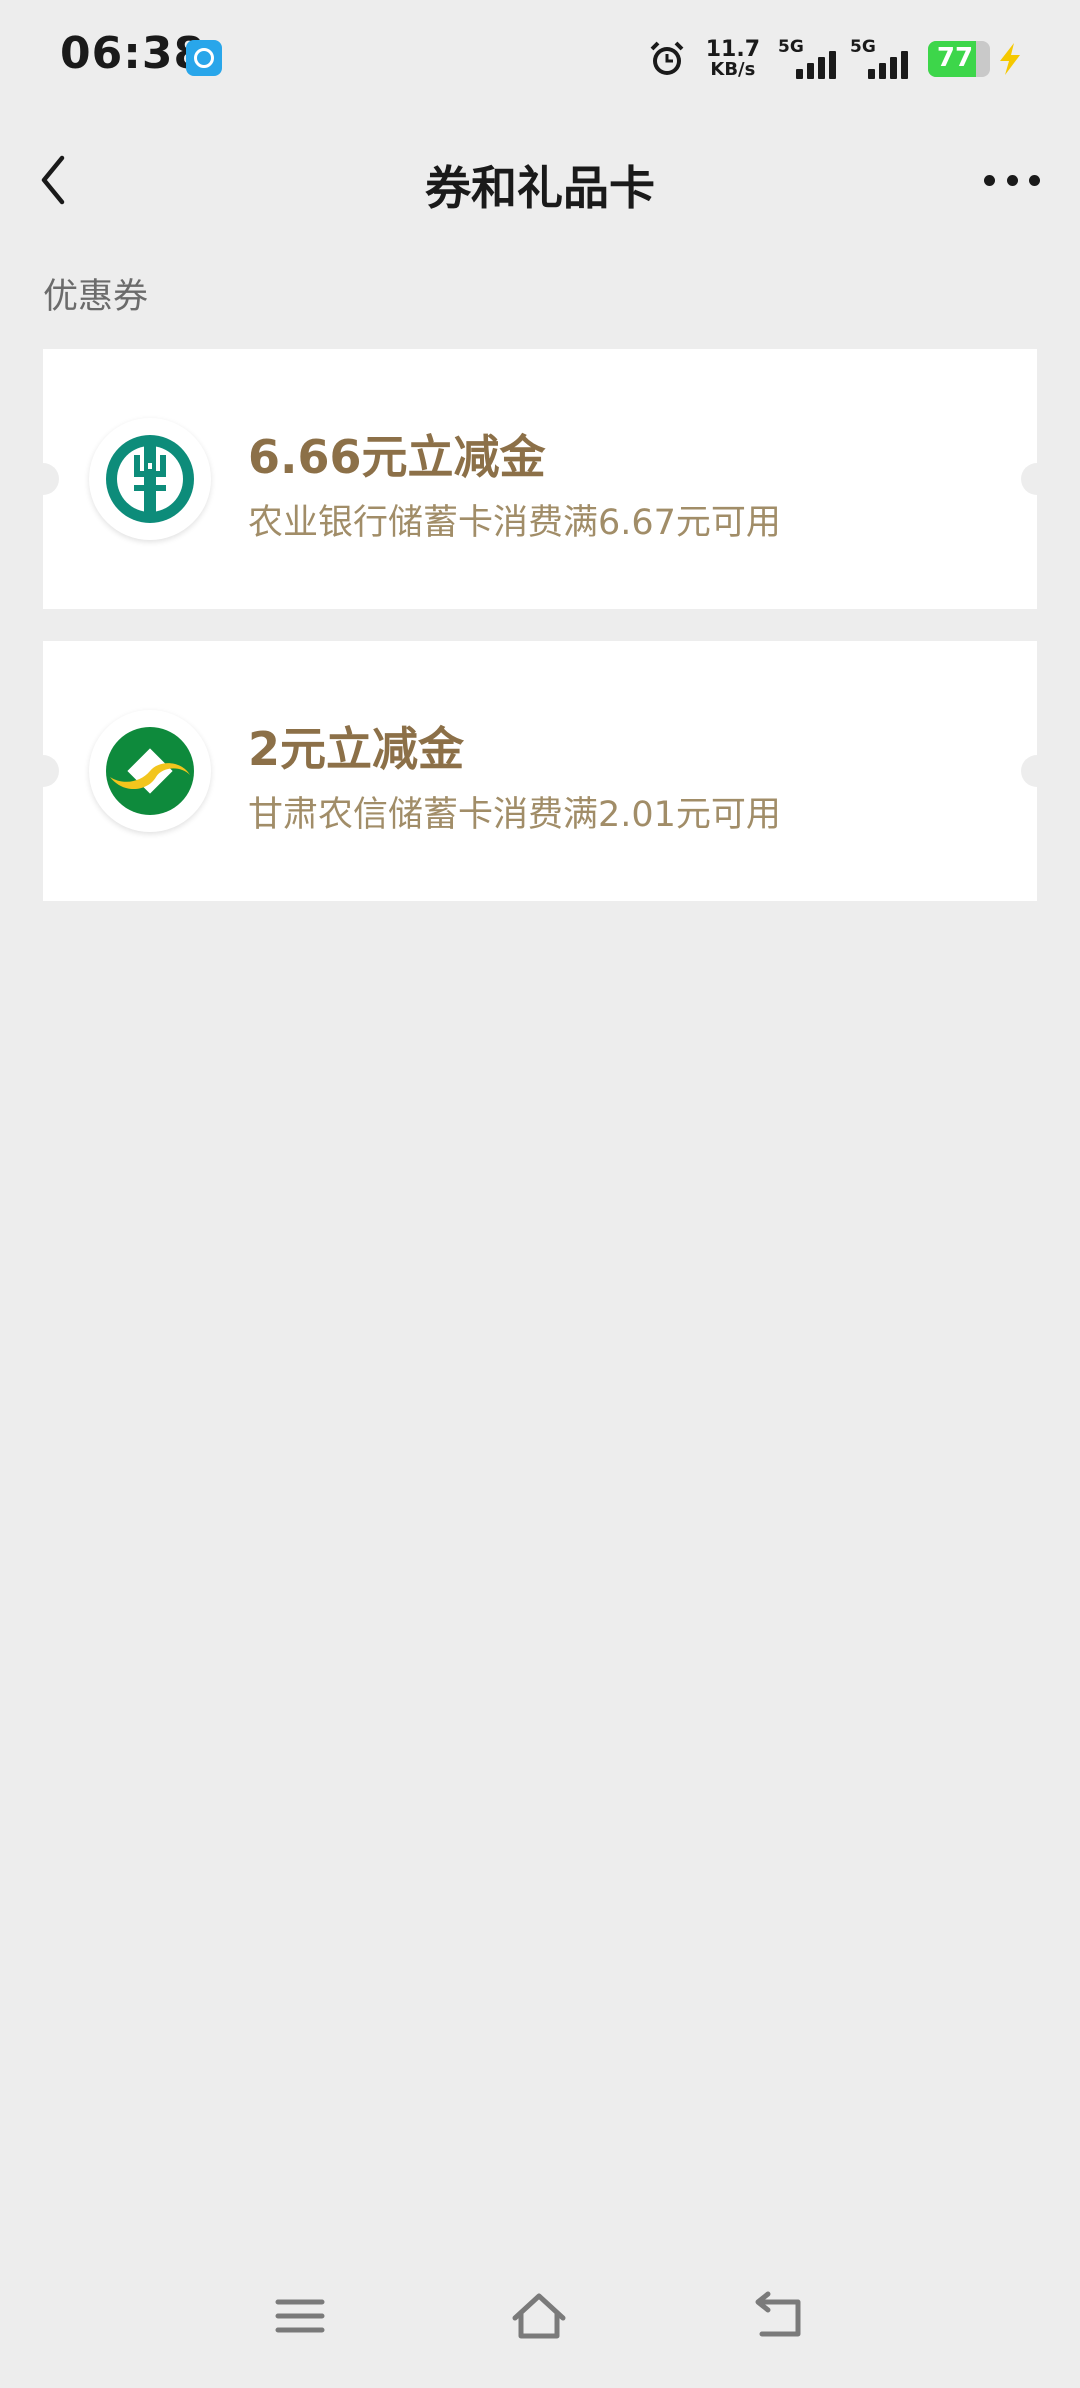 This screenshot has width=1080, height=2388. I want to click on coupon-card: 2元立减金 甘肃农信储蓄卡消费满2.01元可用, so click(540, 771).